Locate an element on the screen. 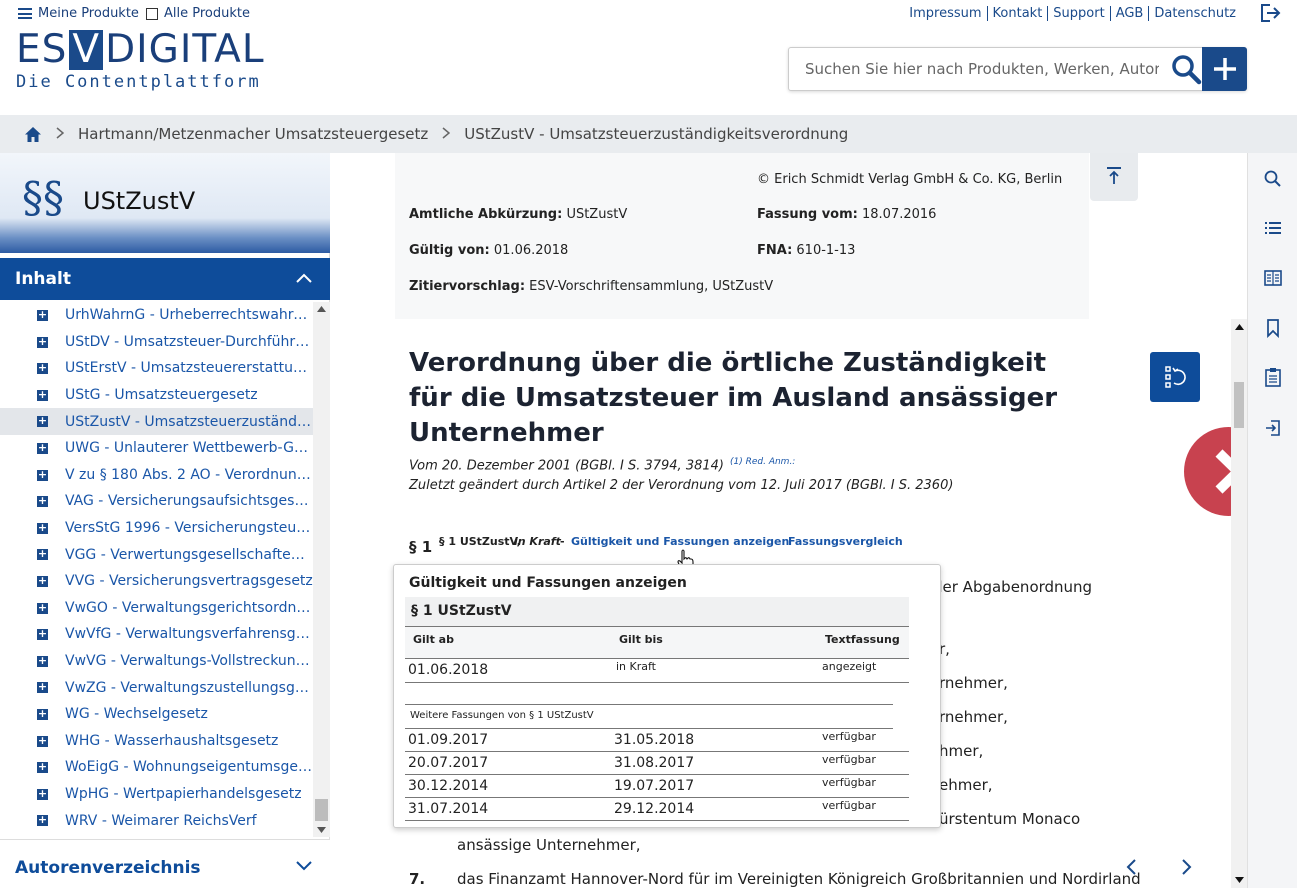 Image resolution: width=1297 pixels, height=888 pixels. clipboard-icon is located at coordinates (1273, 377).